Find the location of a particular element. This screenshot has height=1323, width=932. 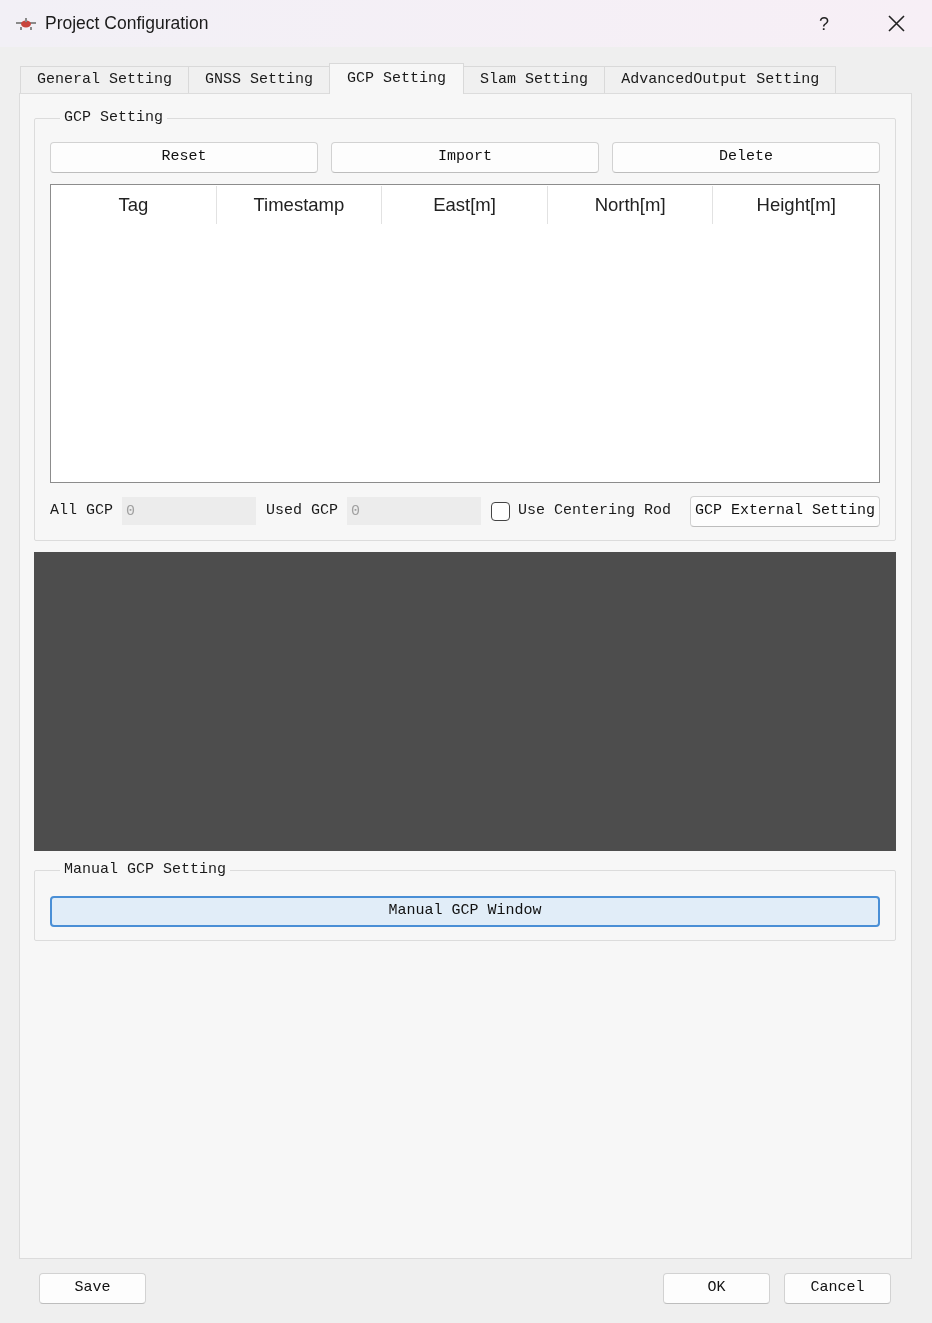

action-button: Delete is located at coordinates (746, 157).